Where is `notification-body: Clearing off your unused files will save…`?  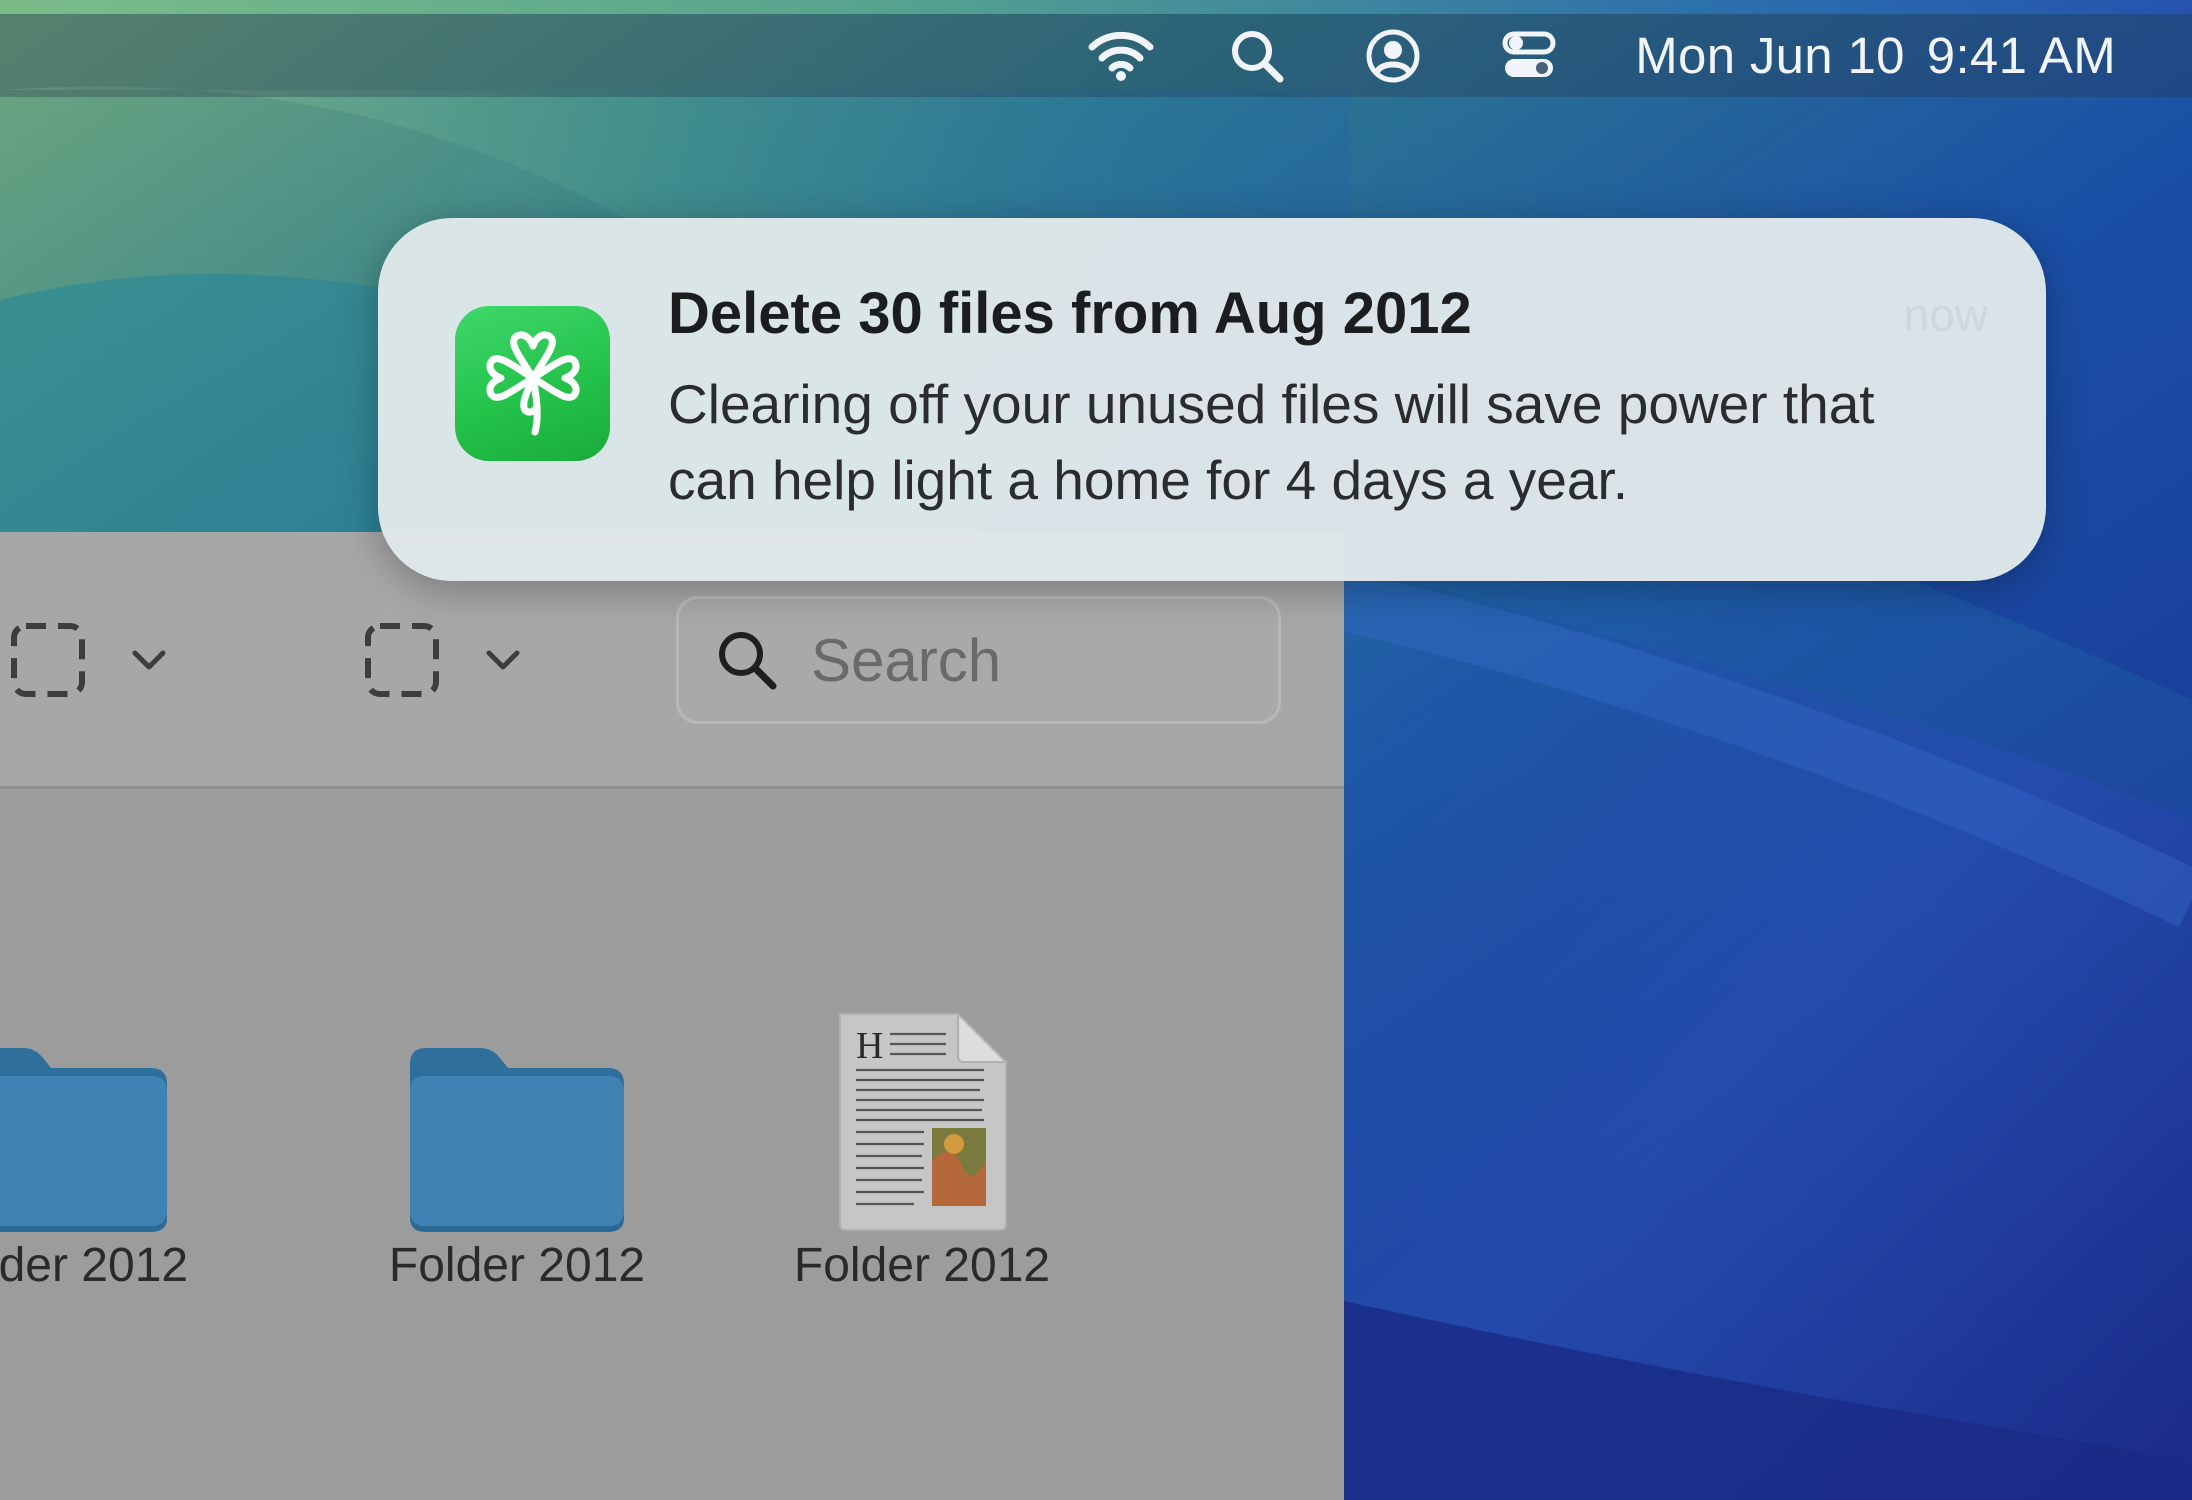 notification-body: Clearing off your unused files will save… is located at coordinates (1271, 442).